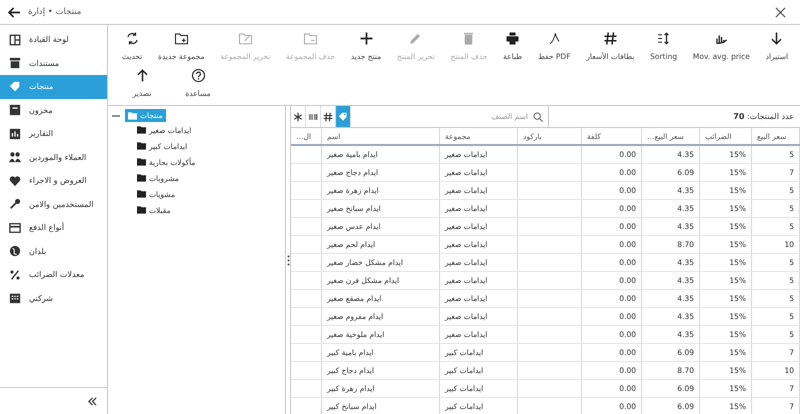 The image size is (800, 414). What do you see at coordinates (142, 75) in the screenshot?
I see `upload-icon` at bounding box center [142, 75].